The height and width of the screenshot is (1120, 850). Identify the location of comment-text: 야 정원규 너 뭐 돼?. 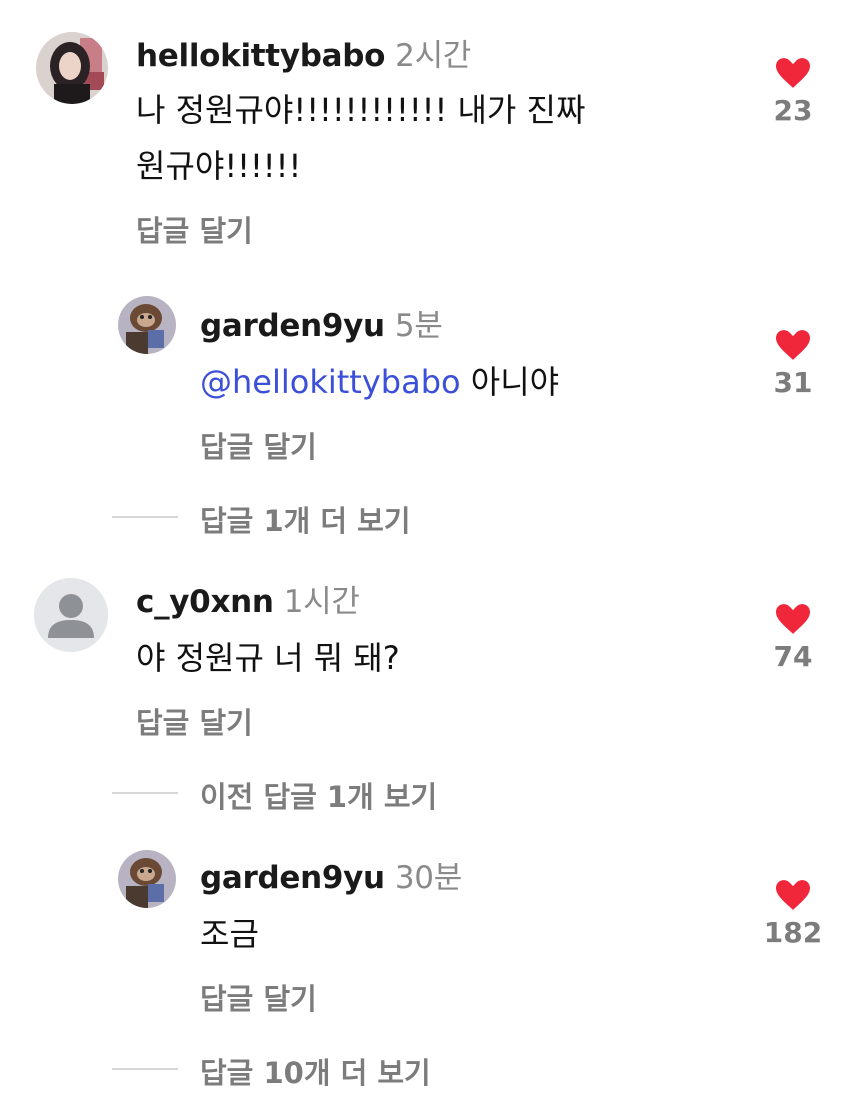
(268, 658).